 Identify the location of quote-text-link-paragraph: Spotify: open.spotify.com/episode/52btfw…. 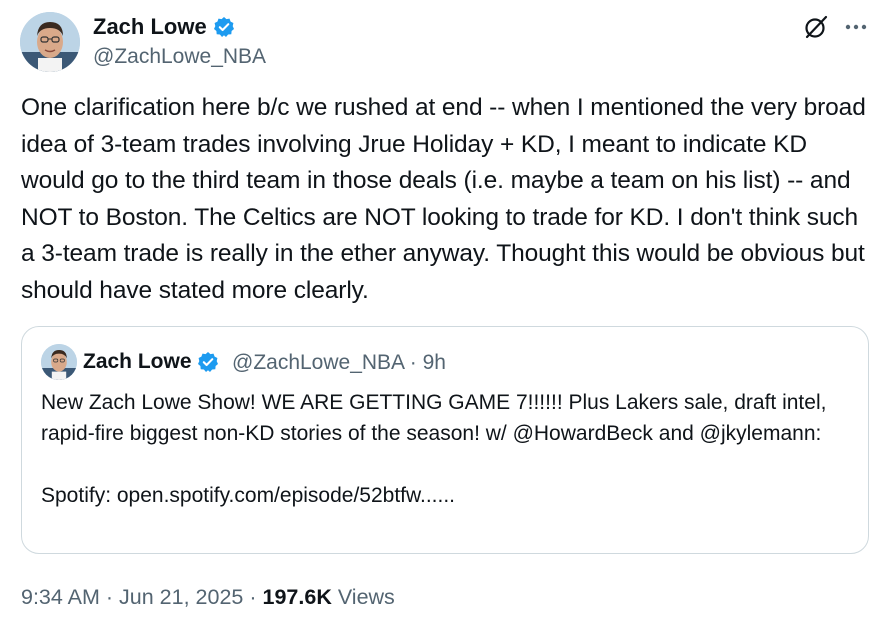
(248, 495).